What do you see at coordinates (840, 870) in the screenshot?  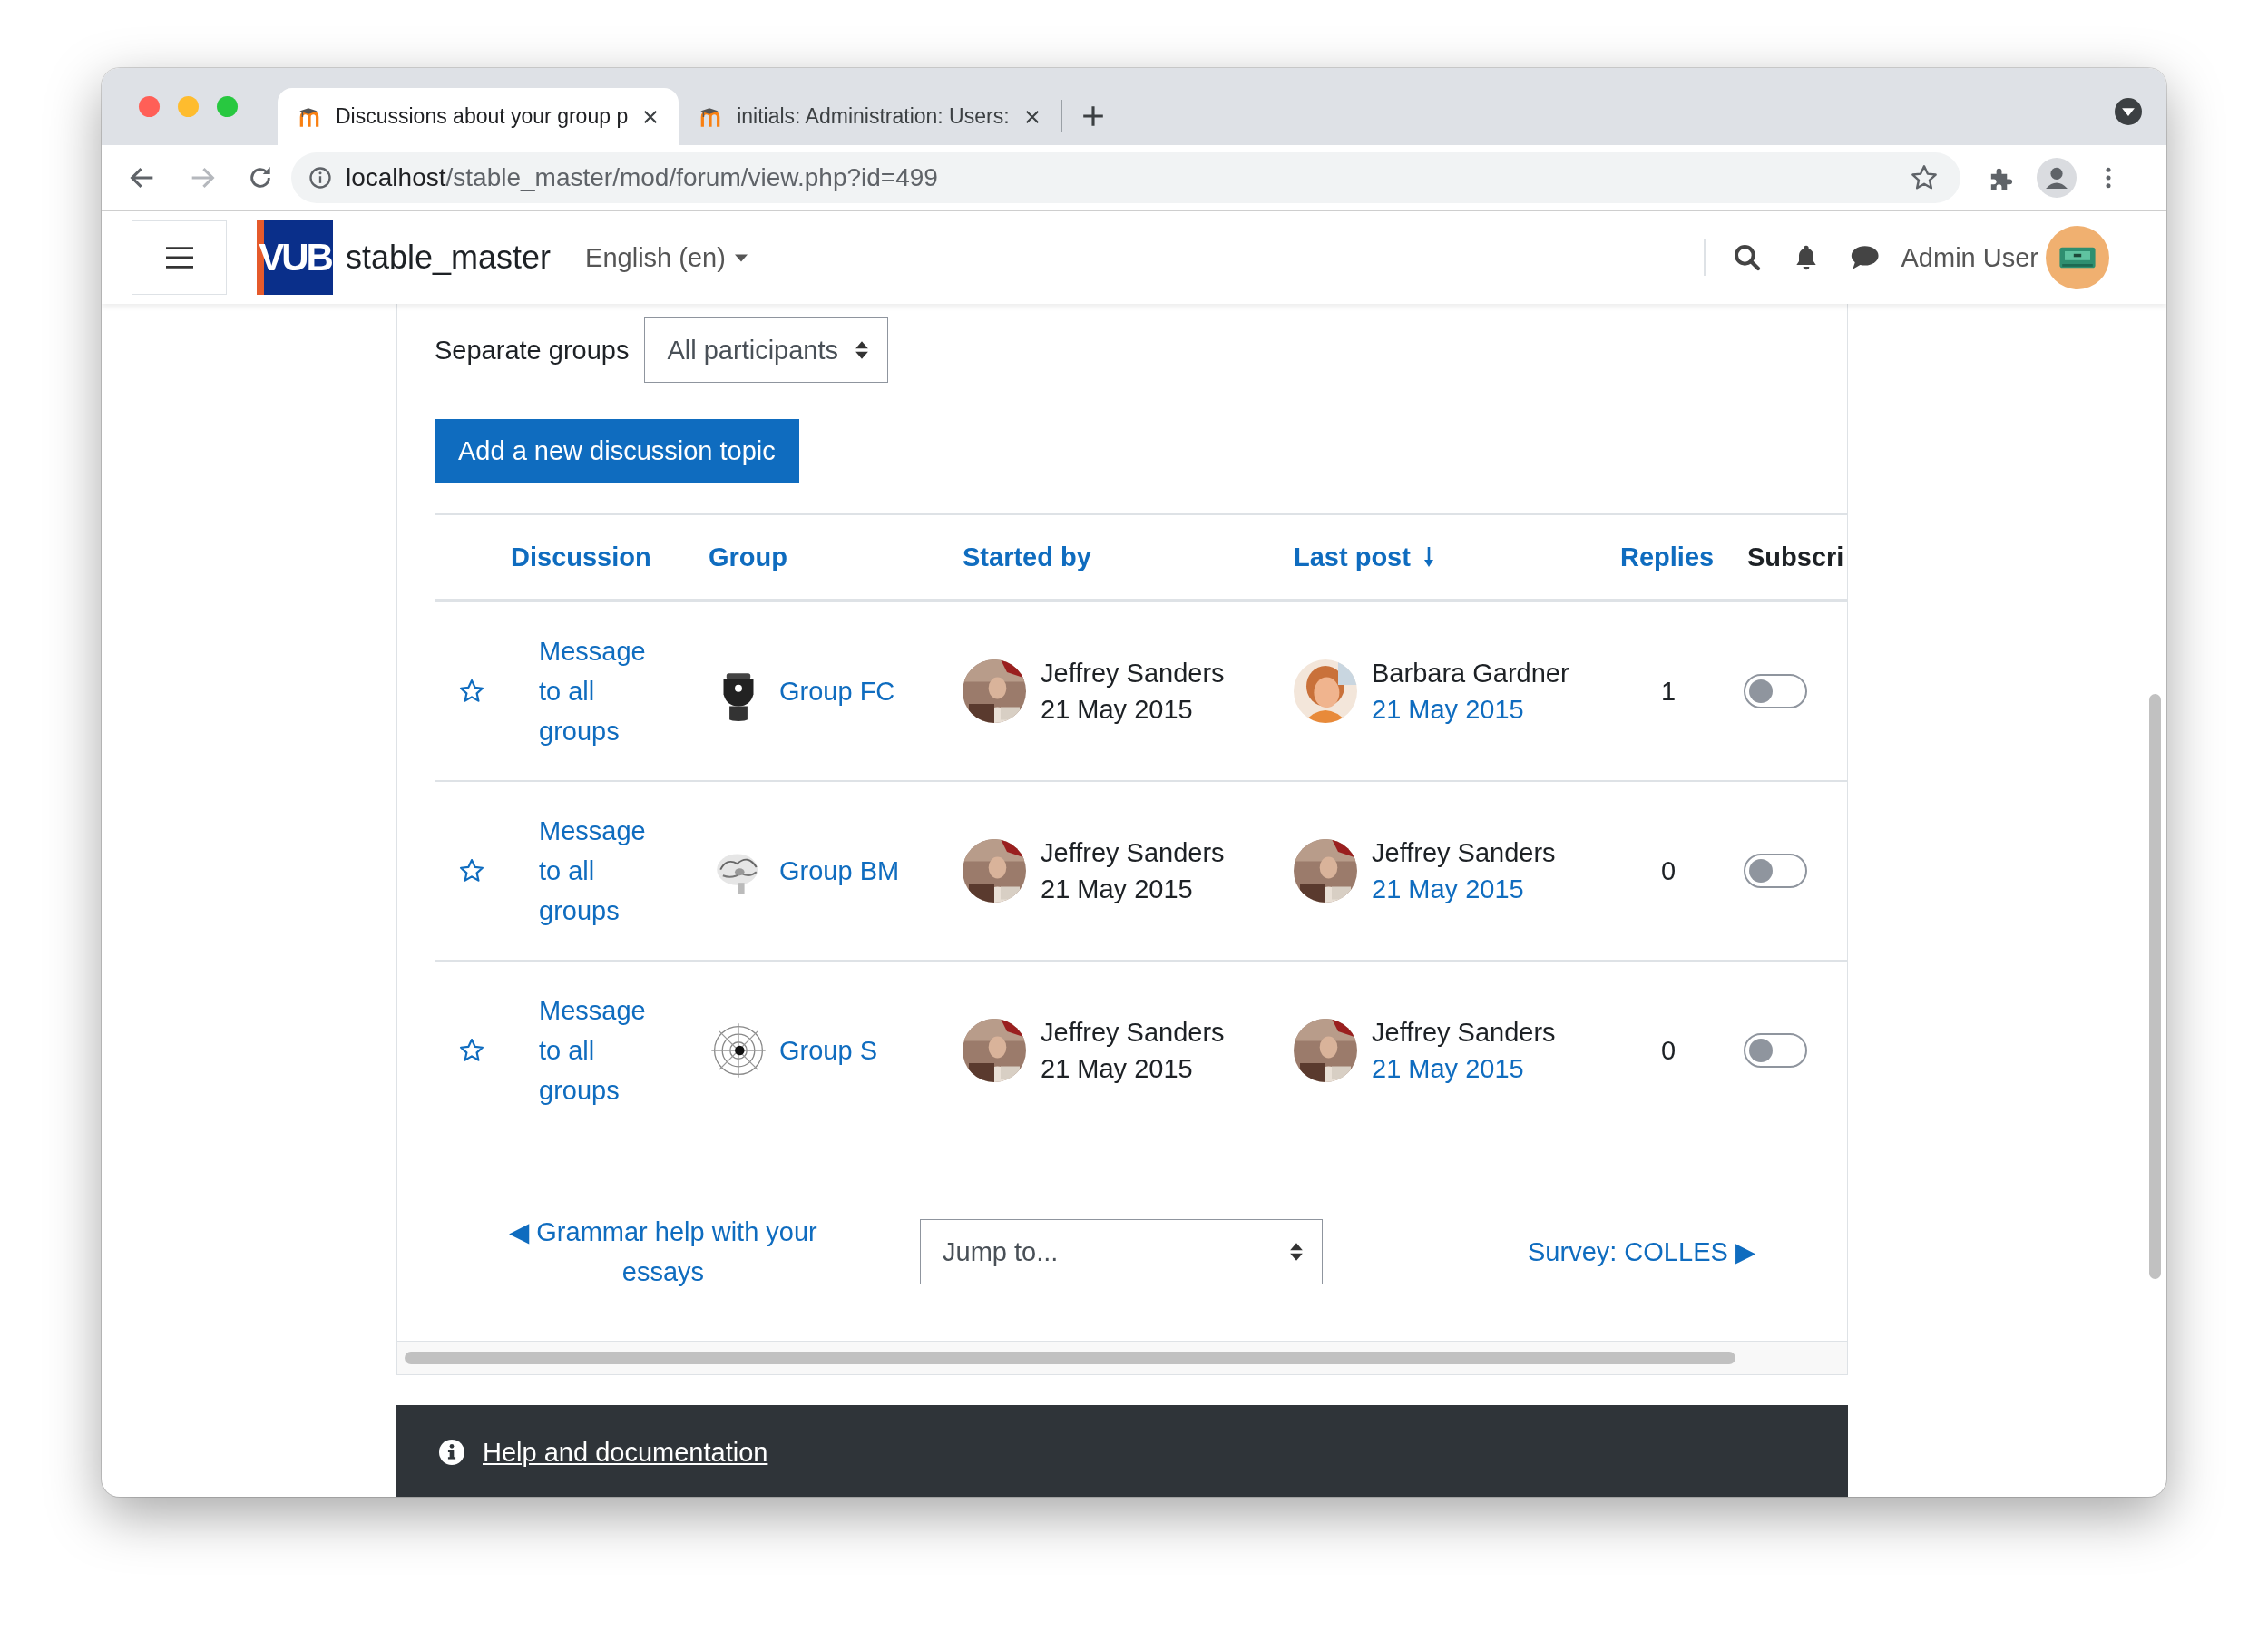 I see `group-link: Group BM` at bounding box center [840, 870].